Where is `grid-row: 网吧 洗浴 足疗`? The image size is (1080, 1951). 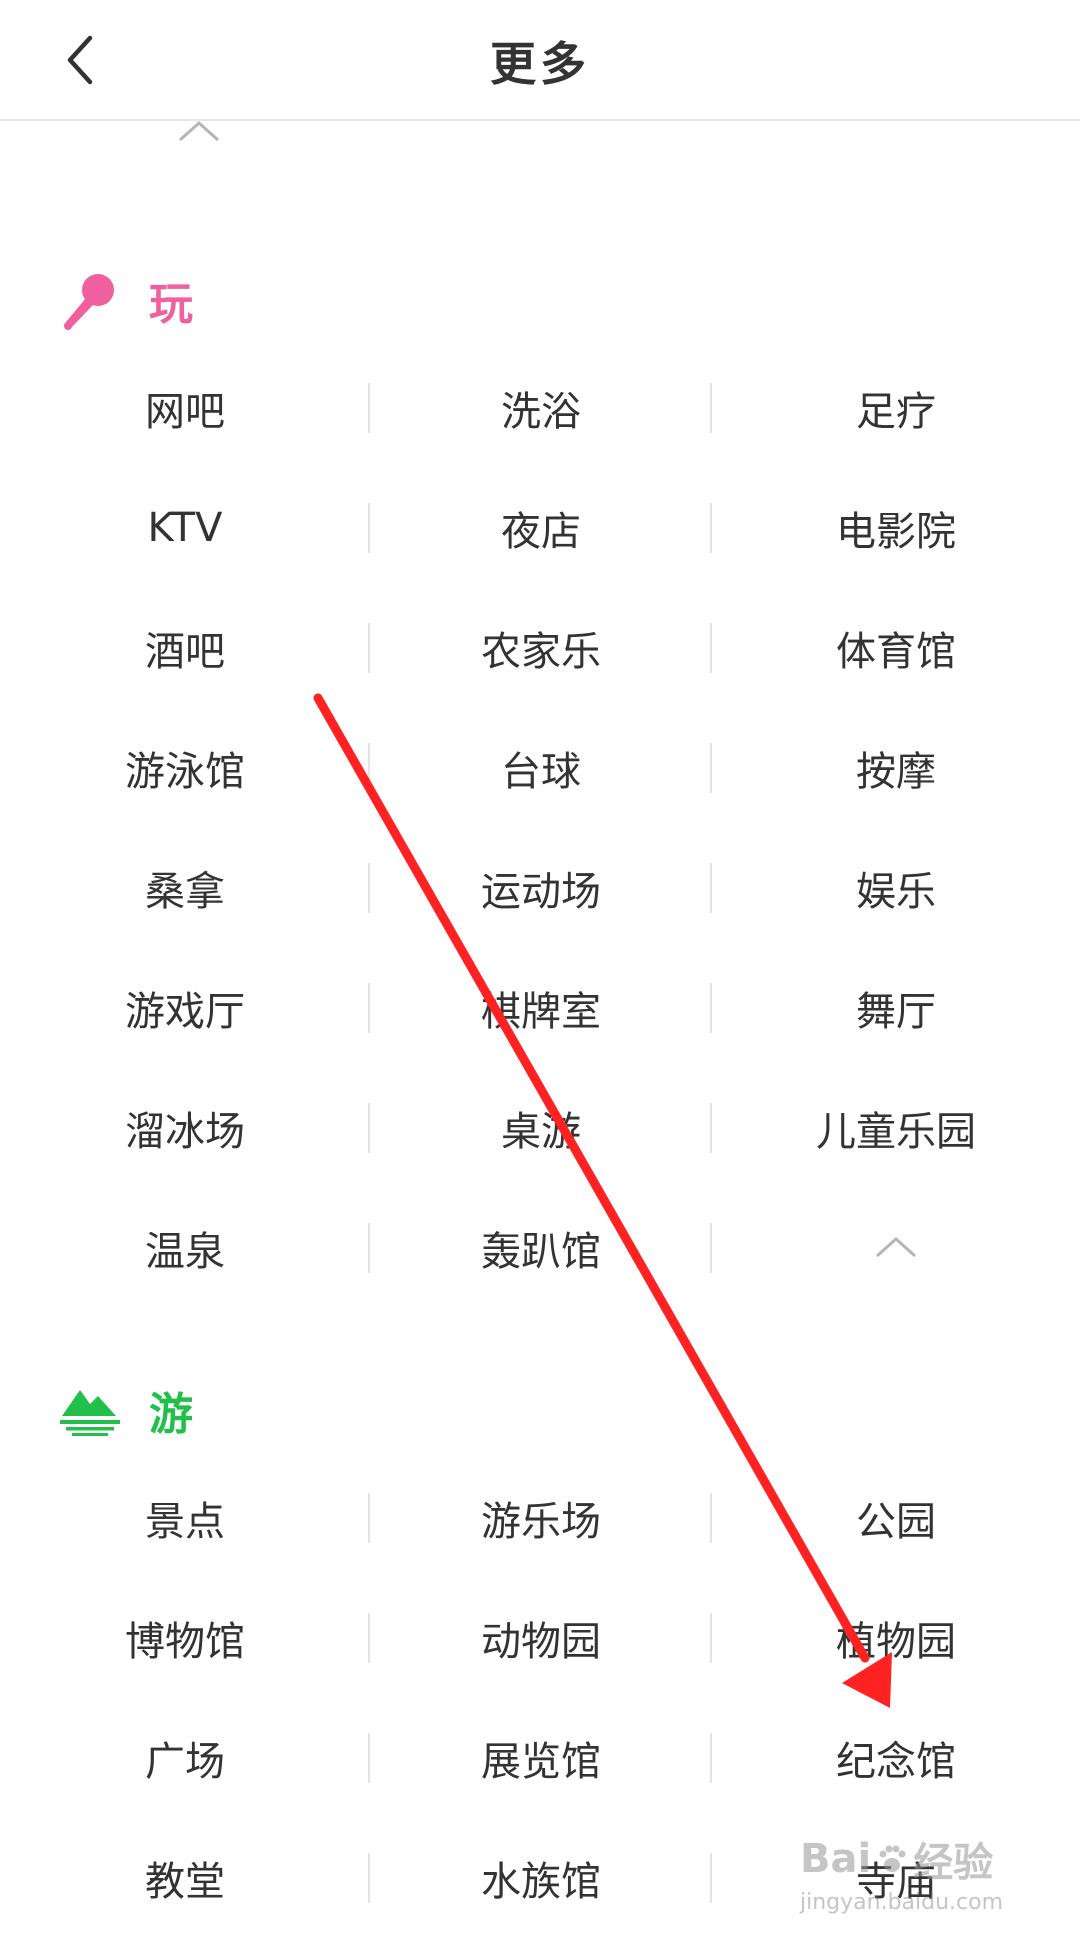
grid-row: 网吧 洗浴 足疗 is located at coordinates (540, 408).